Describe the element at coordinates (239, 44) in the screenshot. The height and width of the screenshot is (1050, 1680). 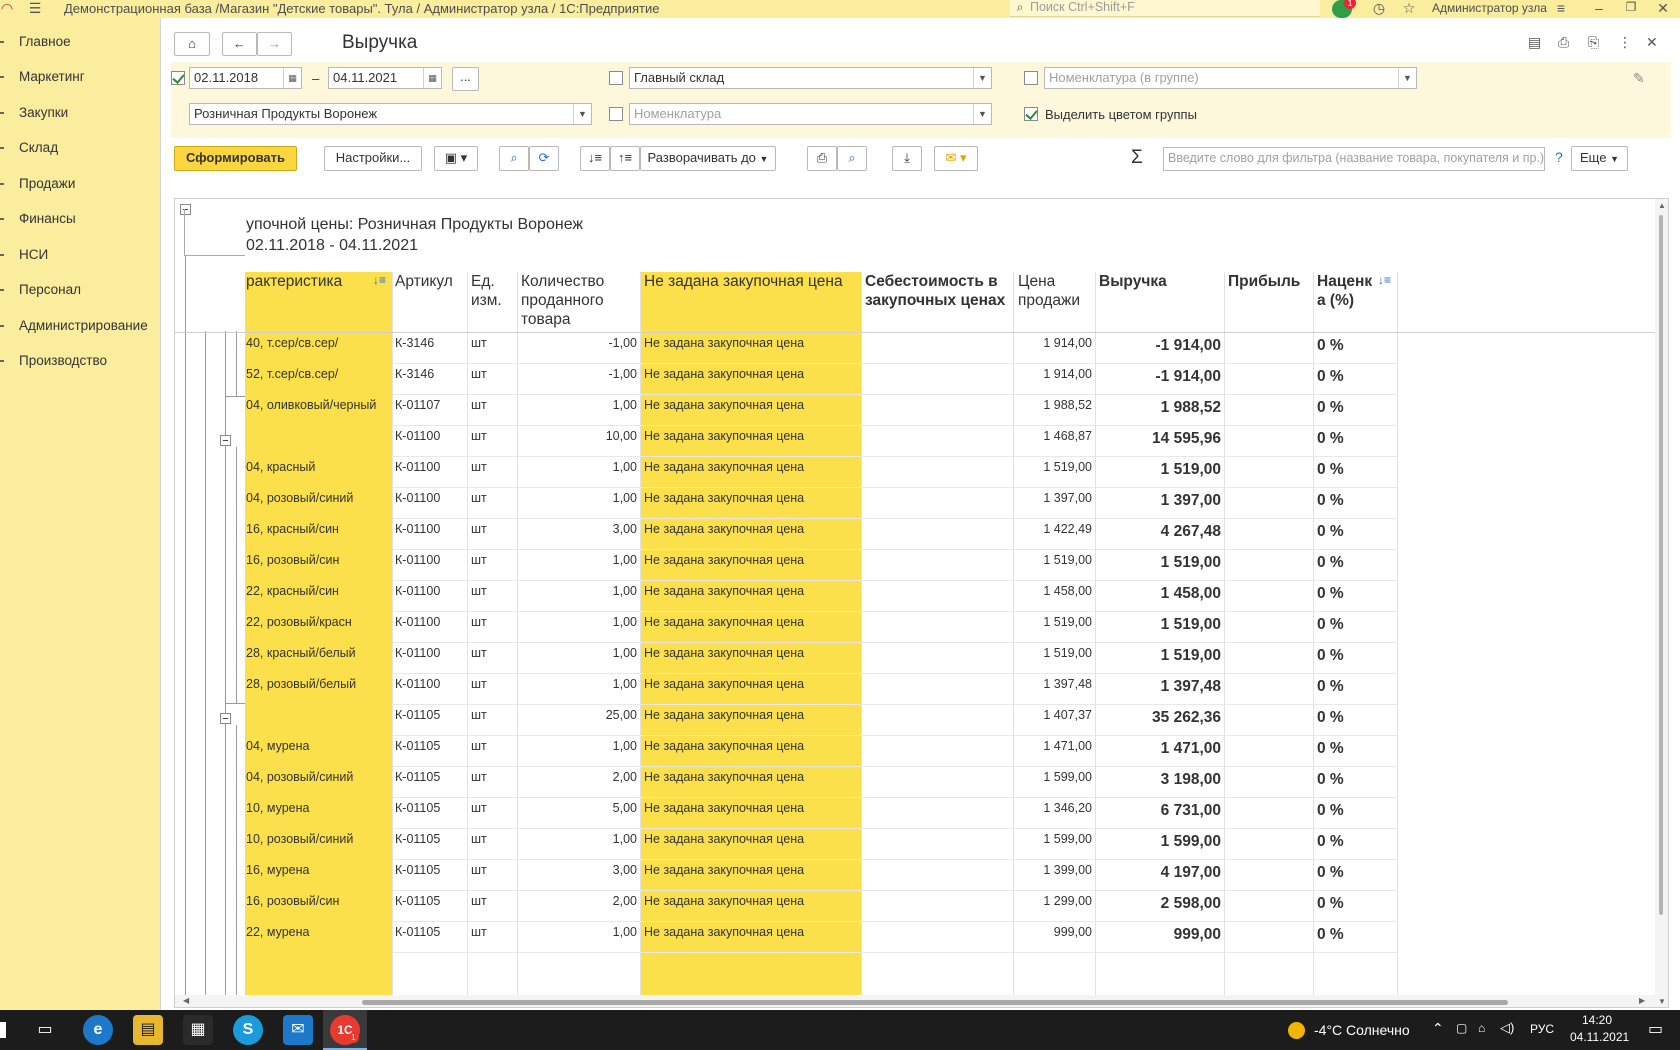
I see `back-button: ←` at that location.